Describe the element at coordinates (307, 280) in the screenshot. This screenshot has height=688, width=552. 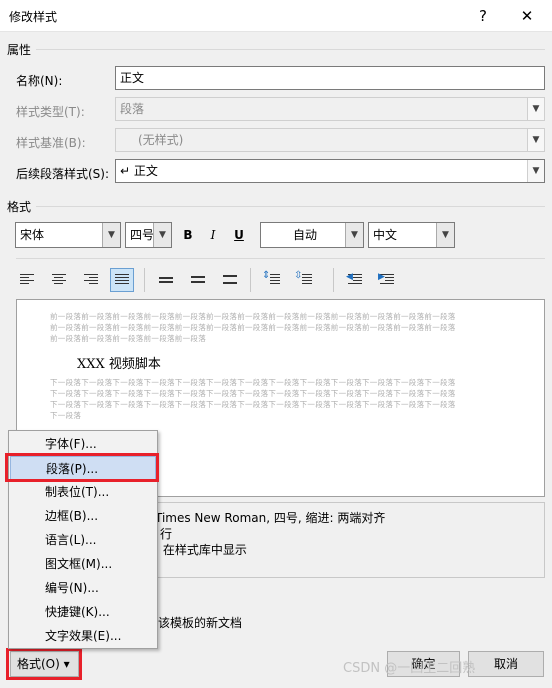
I see `decrease-spacing-icon` at that location.